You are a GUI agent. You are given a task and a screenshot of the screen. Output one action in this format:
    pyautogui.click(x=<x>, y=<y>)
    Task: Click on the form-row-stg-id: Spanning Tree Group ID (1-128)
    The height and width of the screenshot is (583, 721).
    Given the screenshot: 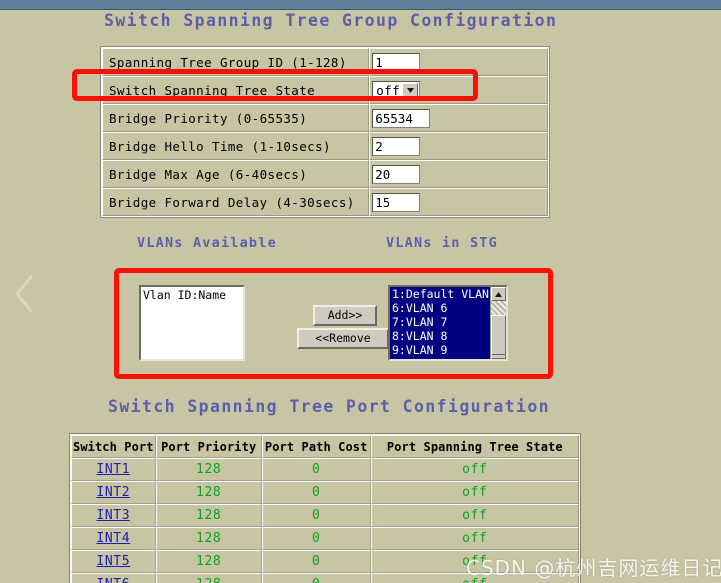 What is the action you would take?
    pyautogui.click(x=325, y=62)
    